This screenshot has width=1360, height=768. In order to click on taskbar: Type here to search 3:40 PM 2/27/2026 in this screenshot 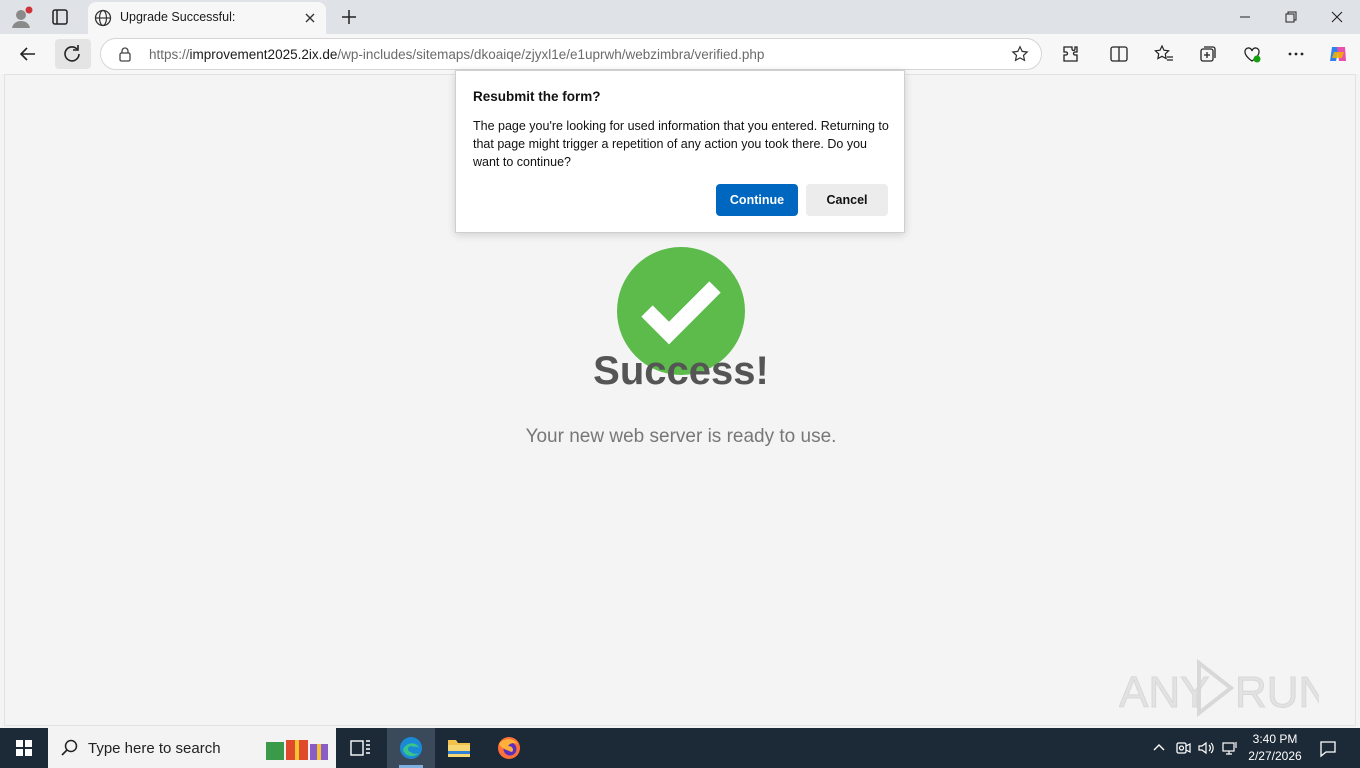, I will do `click(680, 748)`.